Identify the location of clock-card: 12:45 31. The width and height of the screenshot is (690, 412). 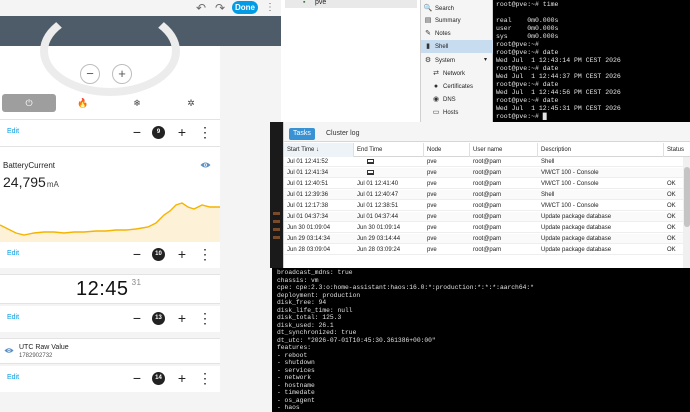
(110, 289).